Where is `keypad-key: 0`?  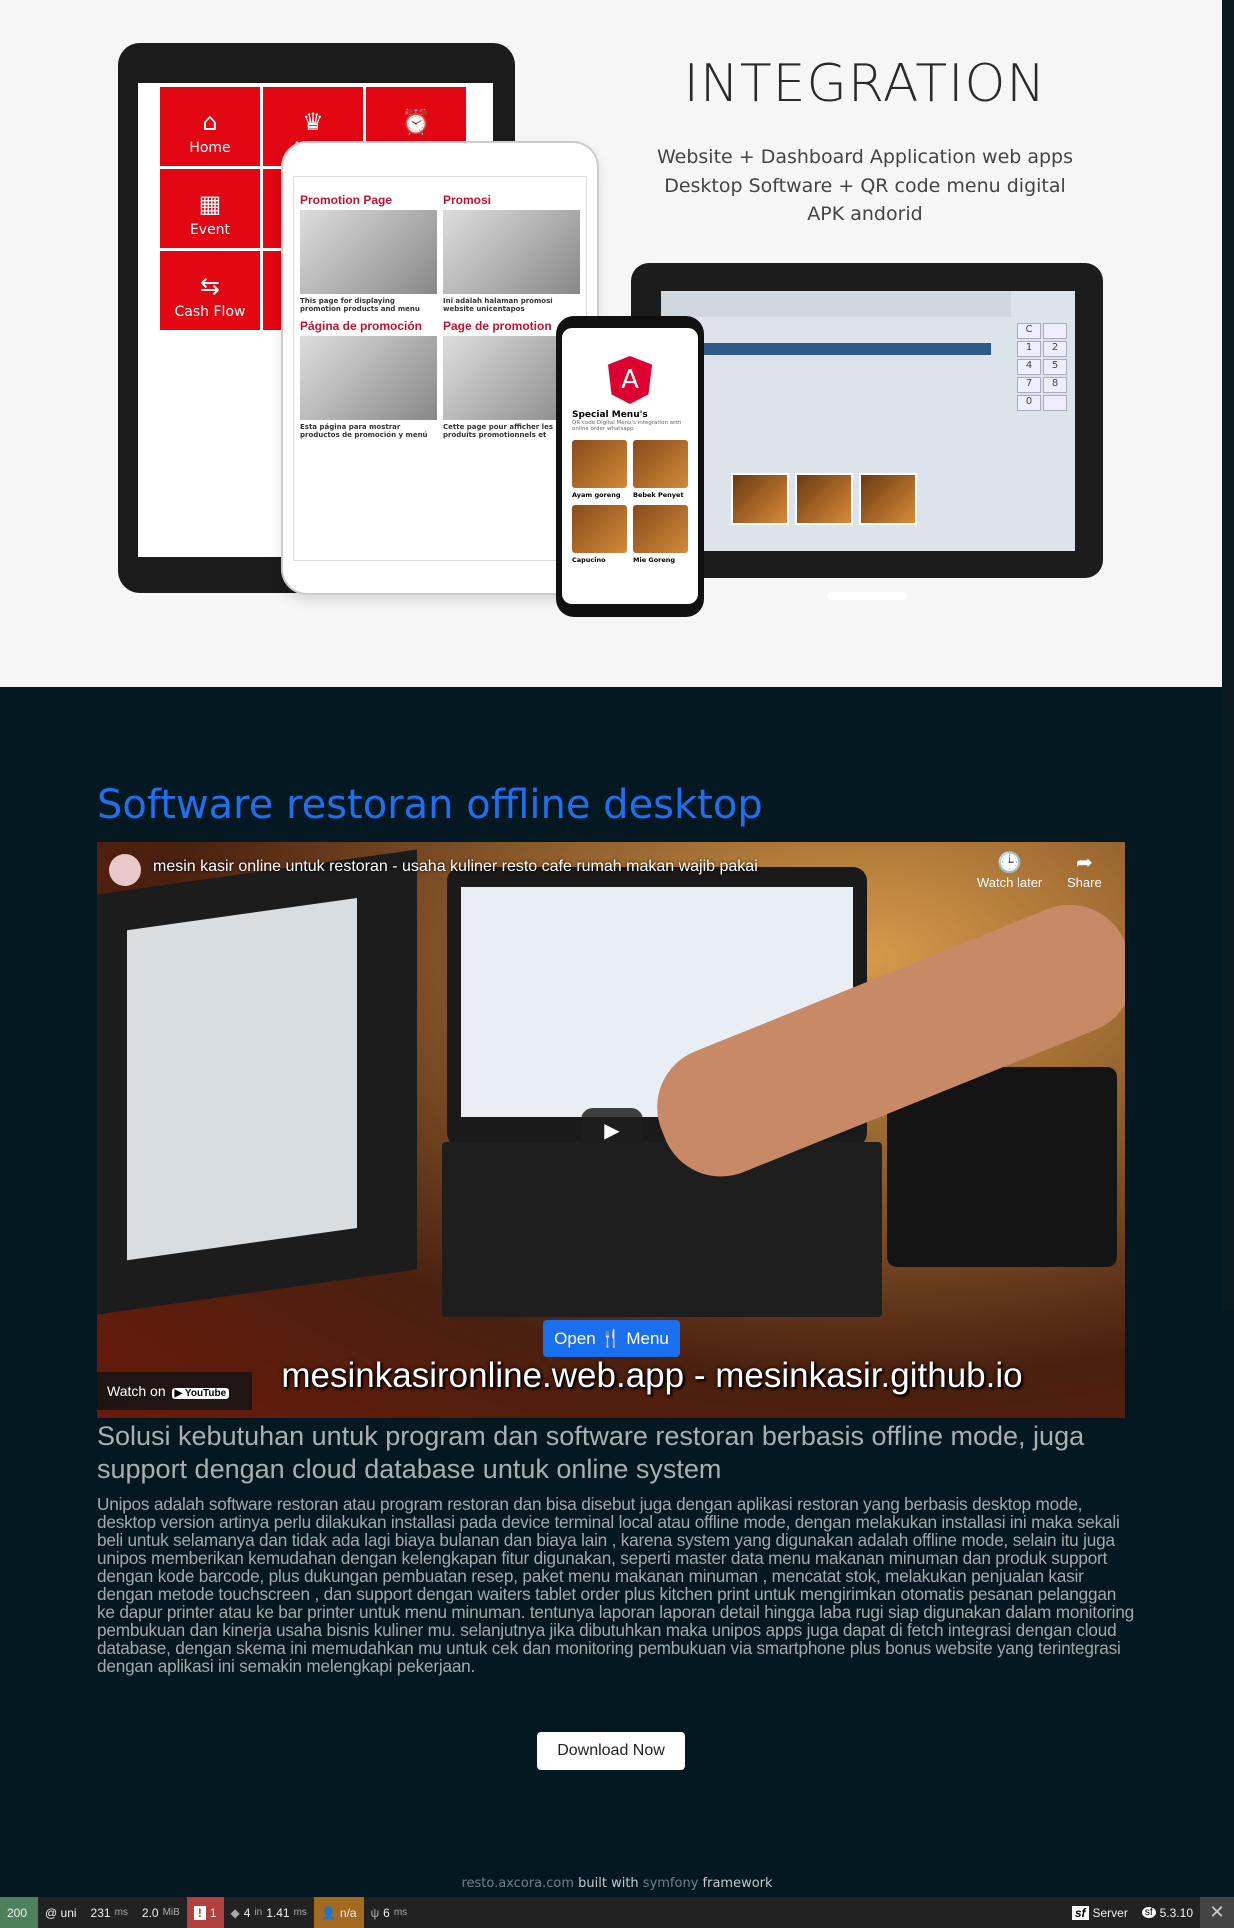
keypad-key: 0 is located at coordinates (1029, 403).